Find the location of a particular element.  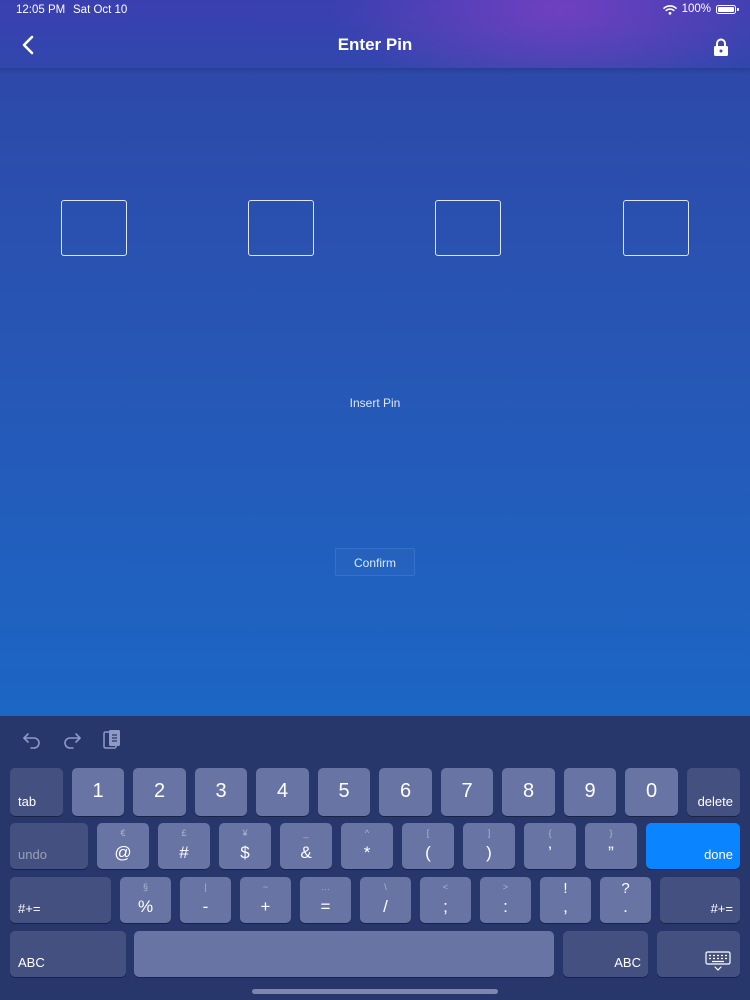

key-more-symbols-left: #+= is located at coordinates (60, 900).